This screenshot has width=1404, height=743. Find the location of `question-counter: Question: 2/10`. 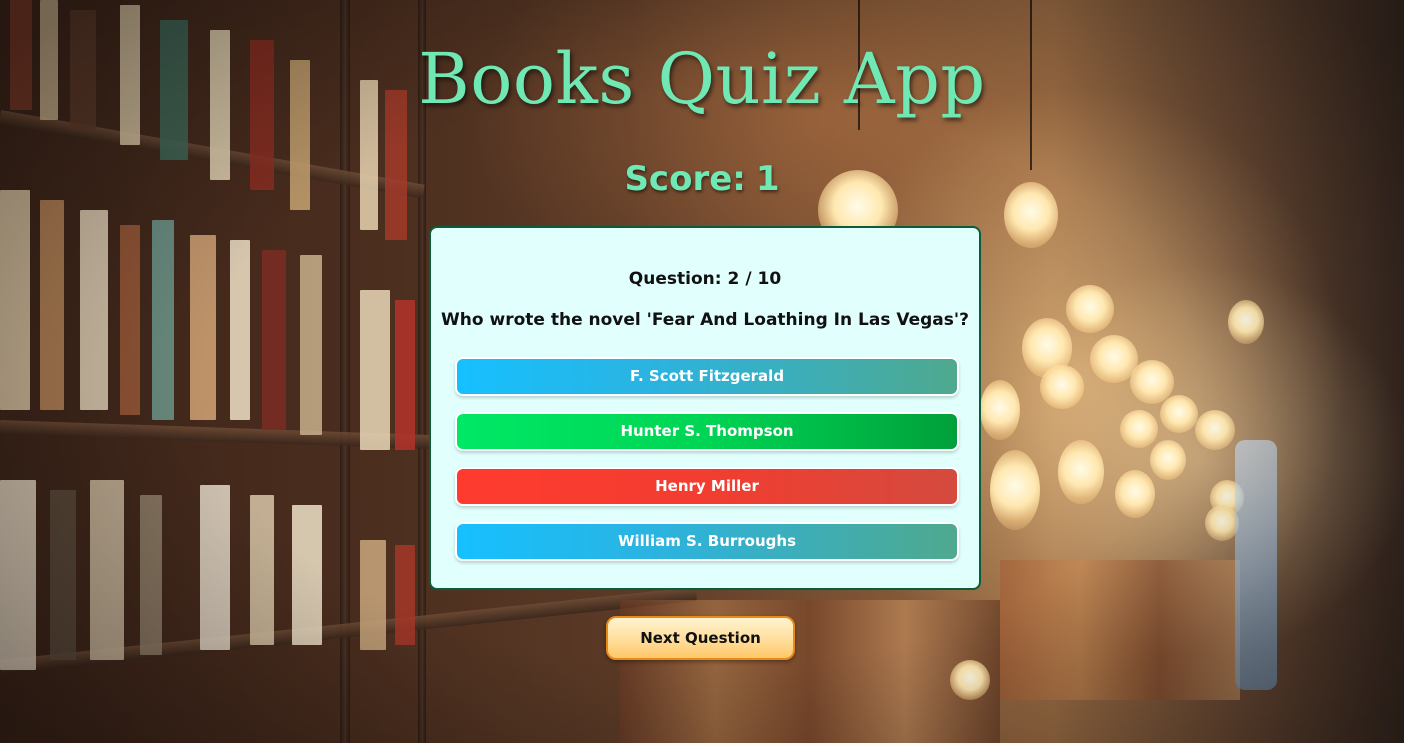

question-counter: Question: 2/10 is located at coordinates (705, 279).